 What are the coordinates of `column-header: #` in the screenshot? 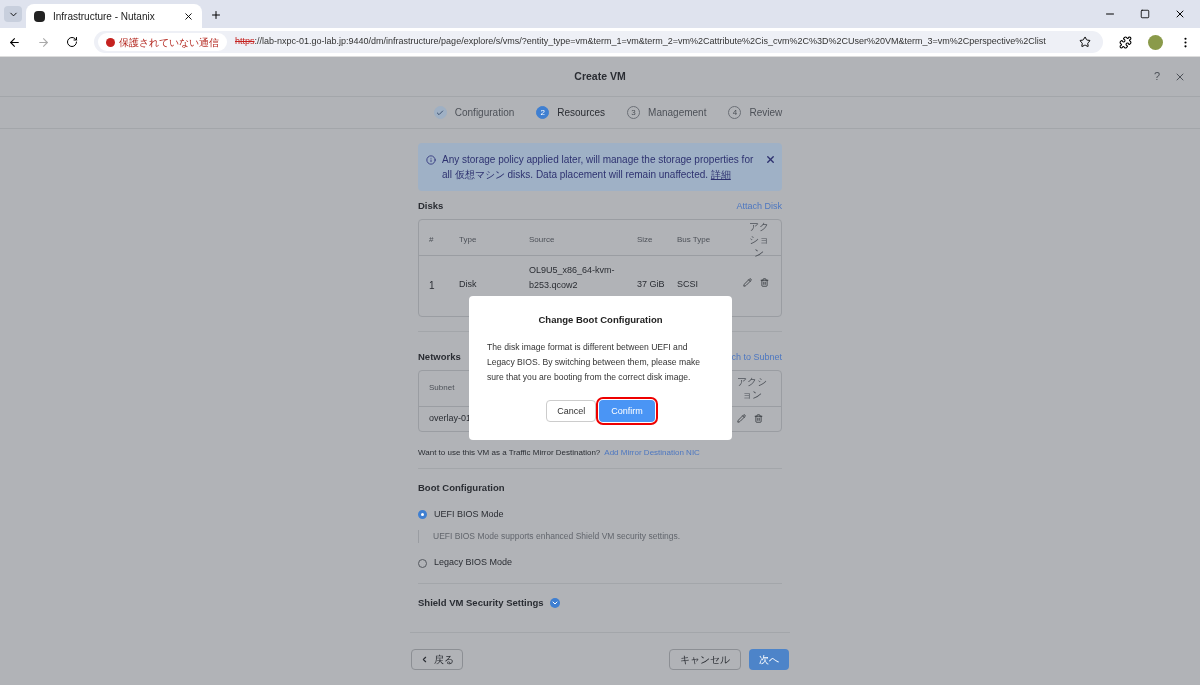 It's located at (431, 239).